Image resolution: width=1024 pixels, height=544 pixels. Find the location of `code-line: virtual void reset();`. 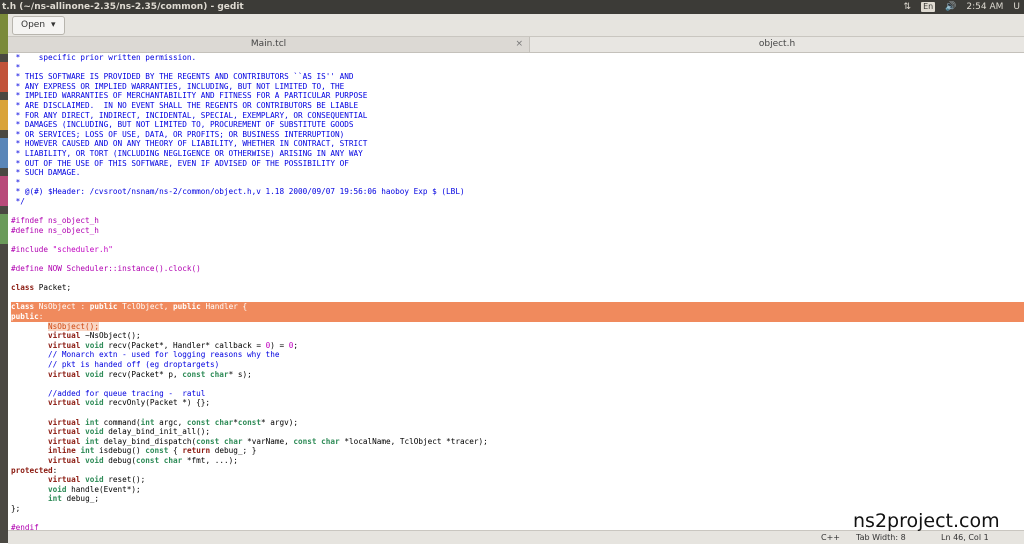

code-line: virtual void reset(); is located at coordinates (517, 480).